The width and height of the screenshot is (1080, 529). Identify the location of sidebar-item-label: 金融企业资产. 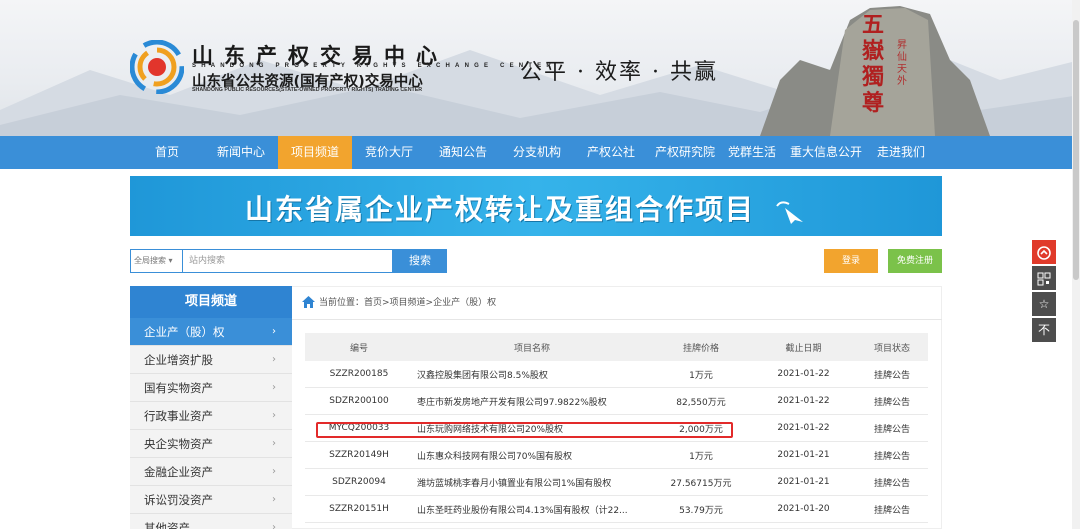
(178, 472).